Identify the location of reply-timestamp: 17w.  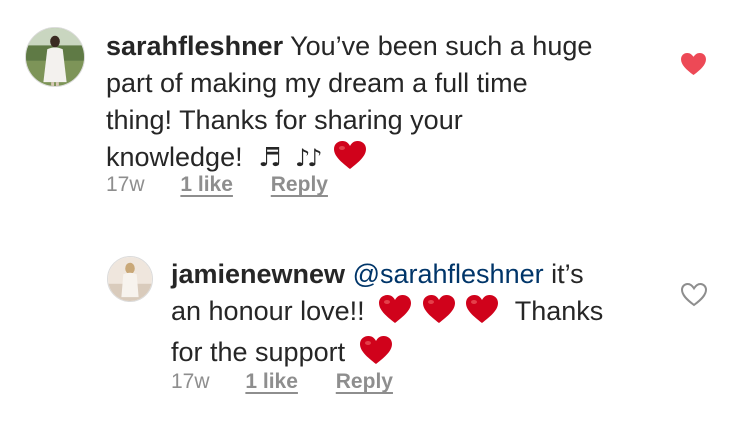
(190, 381).